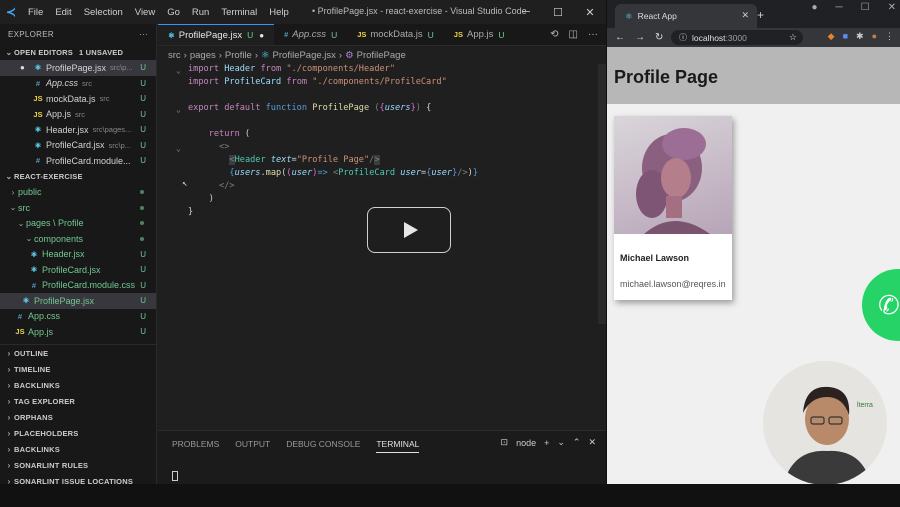 The height and width of the screenshot is (507, 900). Describe the element at coordinates (33, 417) in the screenshot. I see `section-label: ORPHANS` at that location.